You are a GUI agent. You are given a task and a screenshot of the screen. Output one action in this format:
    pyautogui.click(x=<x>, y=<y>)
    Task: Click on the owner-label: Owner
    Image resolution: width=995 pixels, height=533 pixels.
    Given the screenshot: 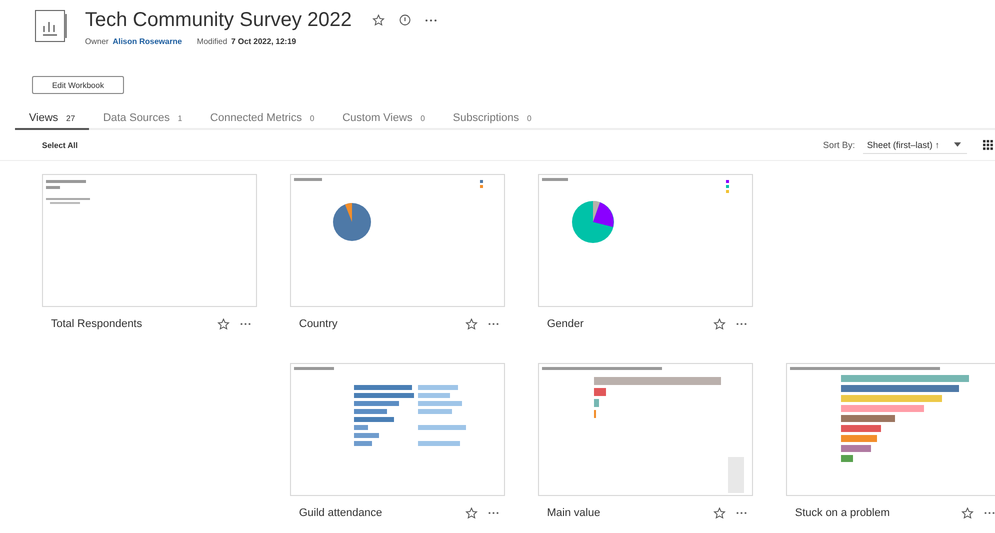 What is the action you would take?
    pyautogui.click(x=97, y=41)
    